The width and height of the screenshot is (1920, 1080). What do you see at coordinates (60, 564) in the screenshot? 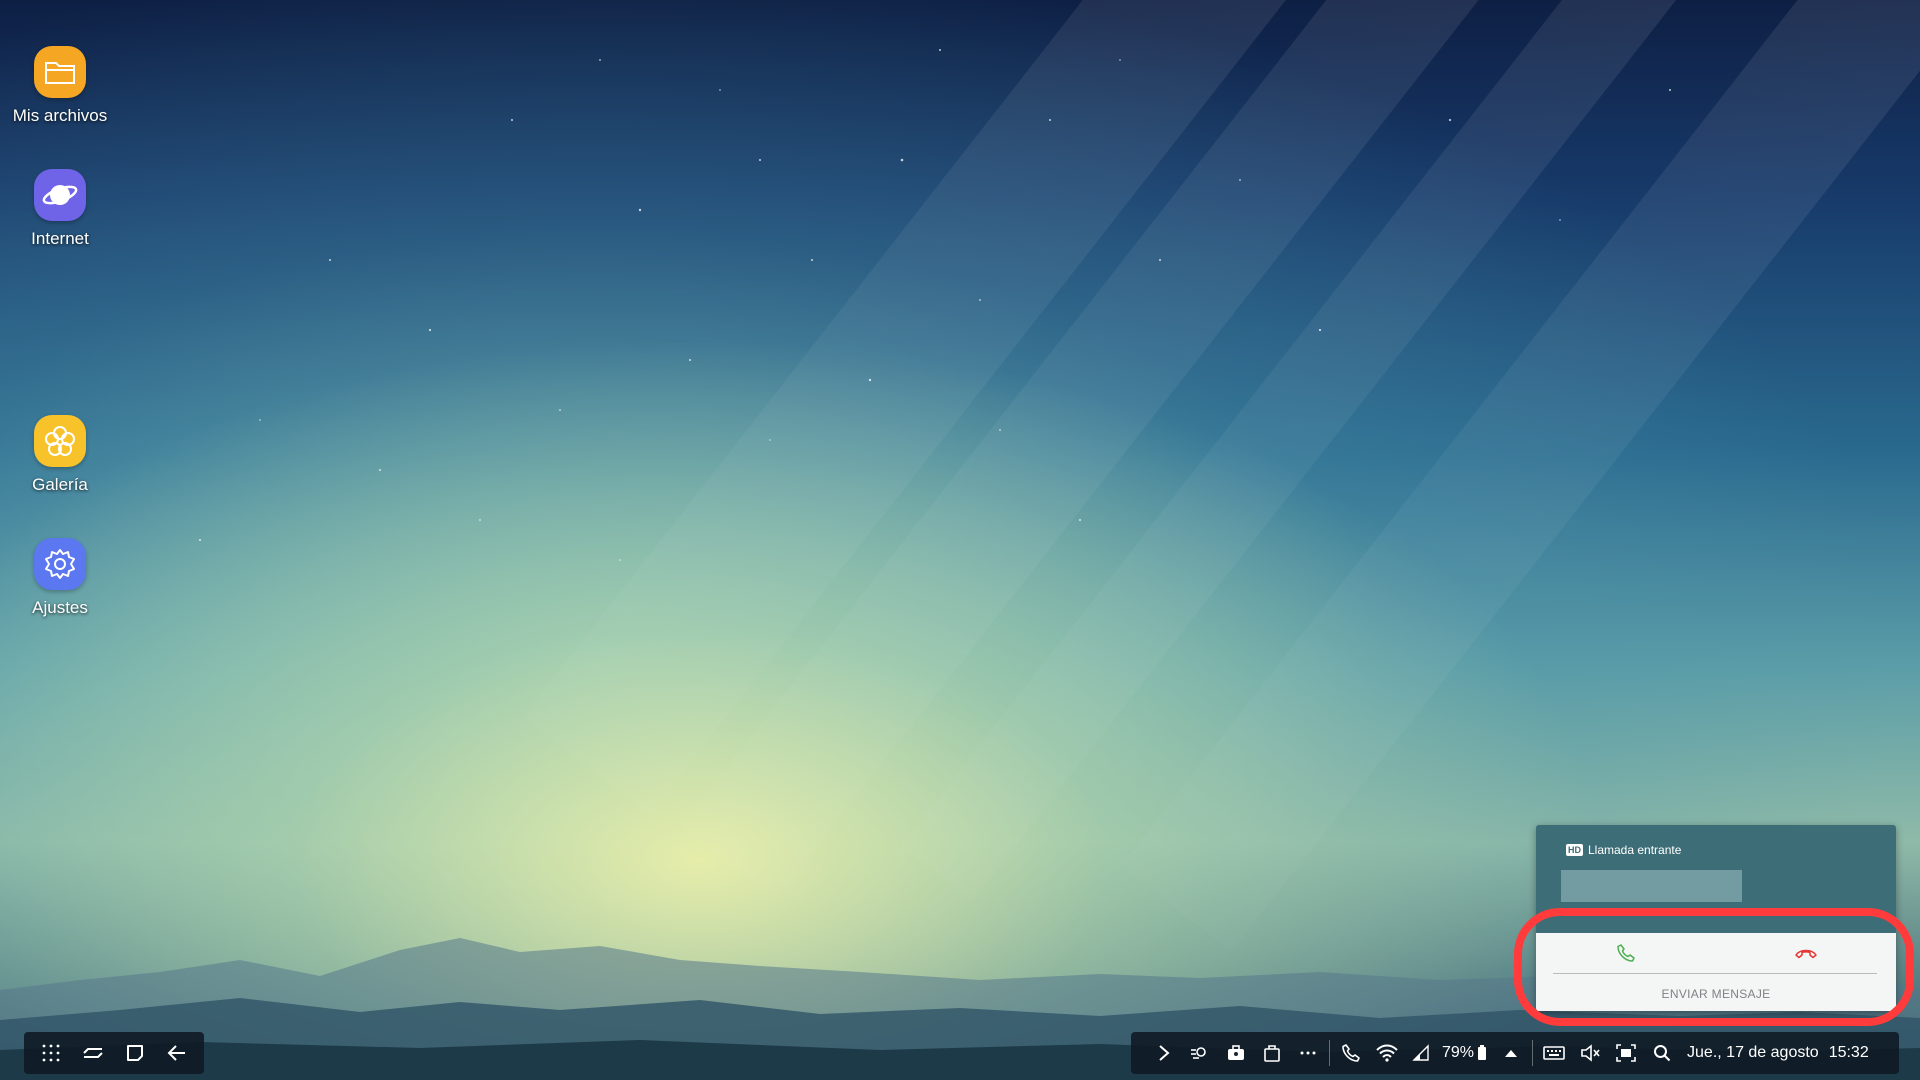
I see `gear-icon` at bounding box center [60, 564].